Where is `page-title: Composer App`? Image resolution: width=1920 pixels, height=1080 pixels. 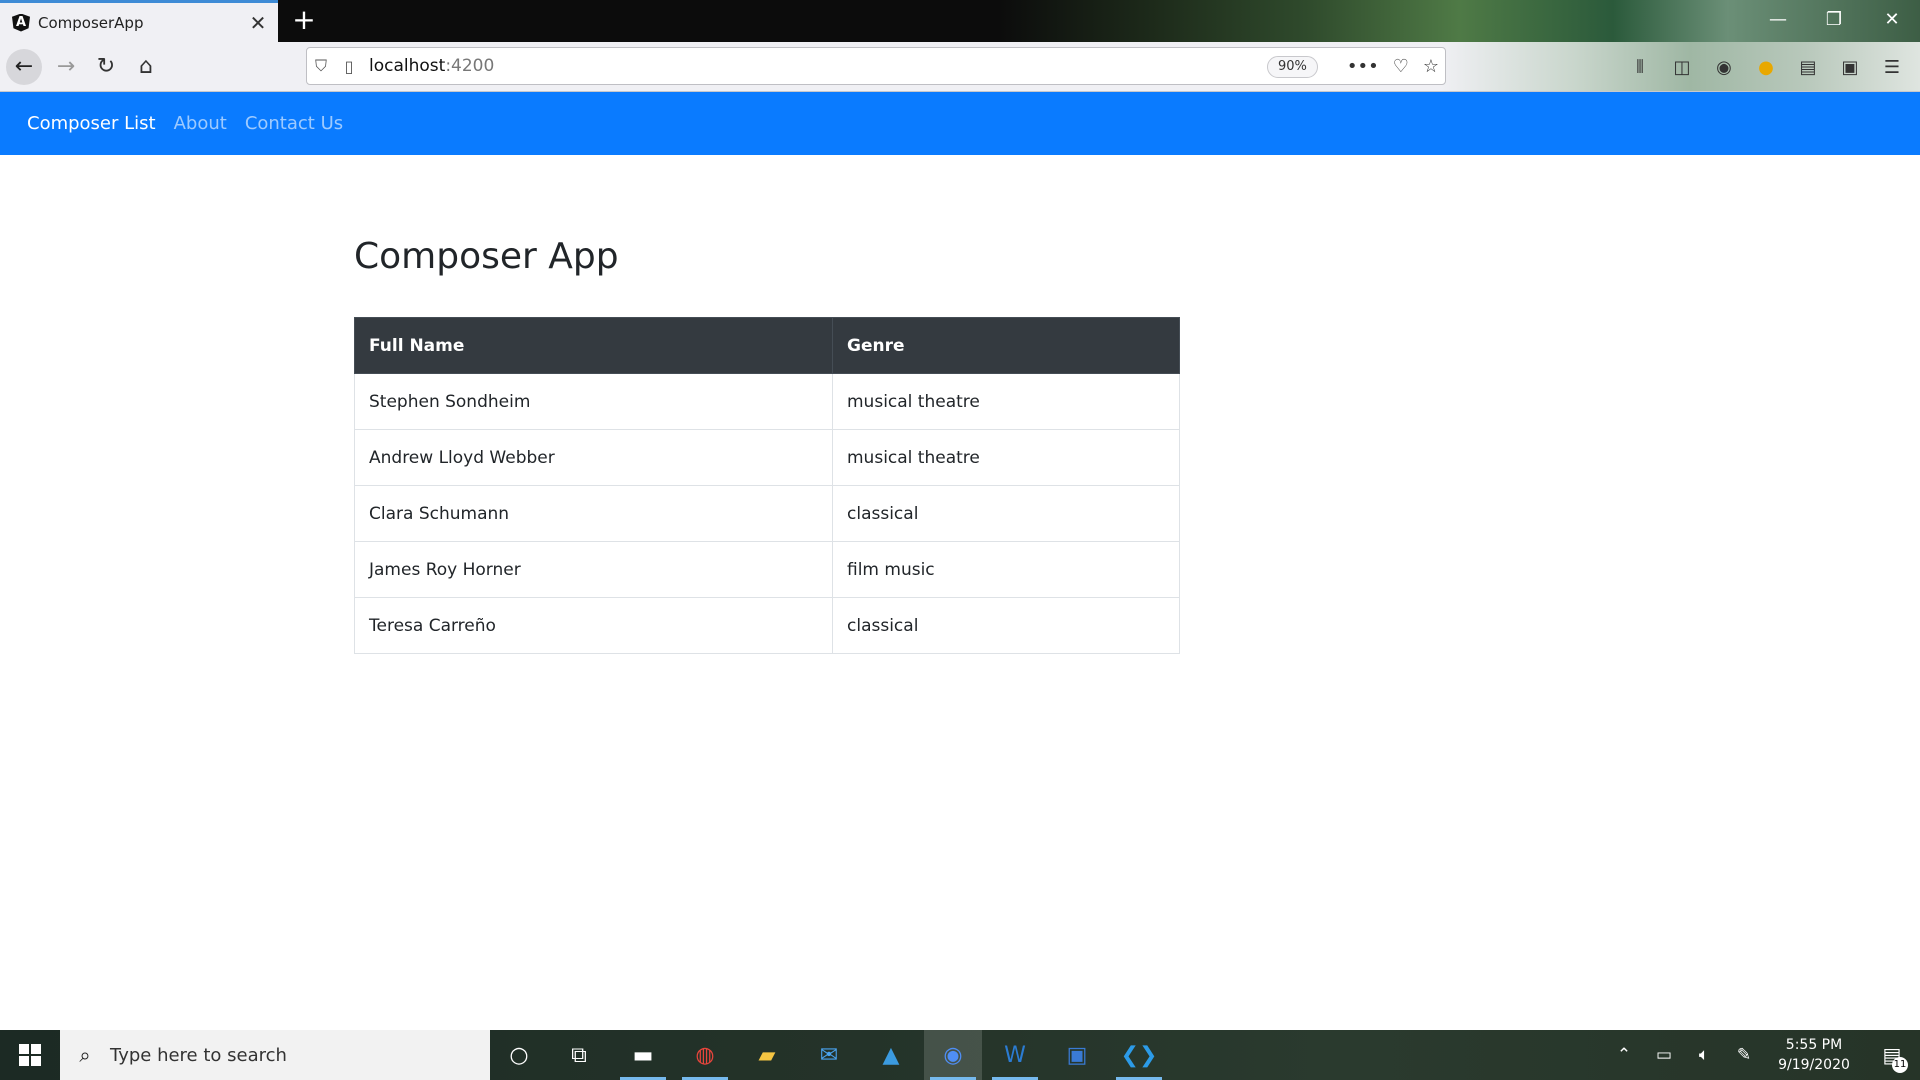 page-title: Composer App is located at coordinates (486, 256).